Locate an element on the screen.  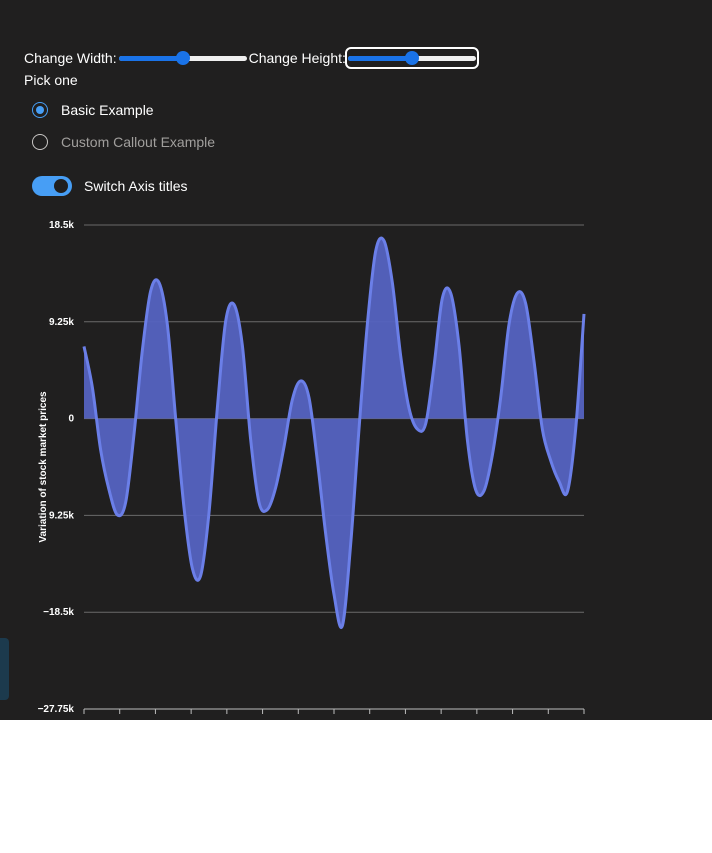
y-tick-label: −18.5k is located at coordinates (58, 612).